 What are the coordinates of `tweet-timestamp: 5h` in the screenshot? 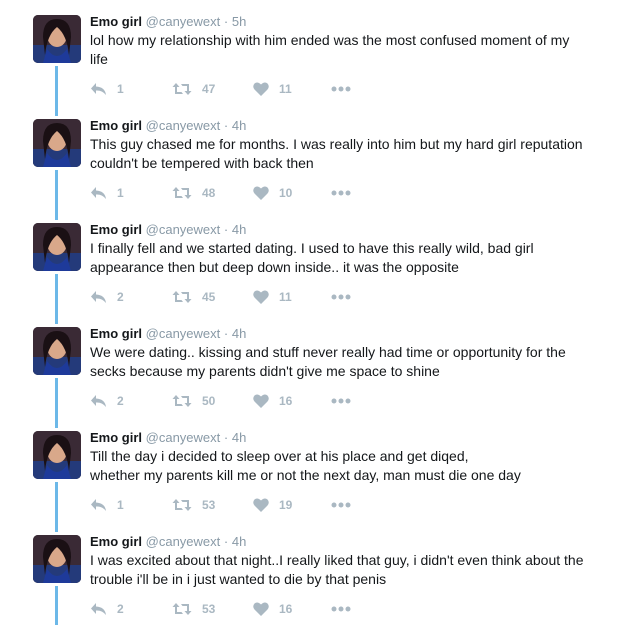 It's located at (239, 21).